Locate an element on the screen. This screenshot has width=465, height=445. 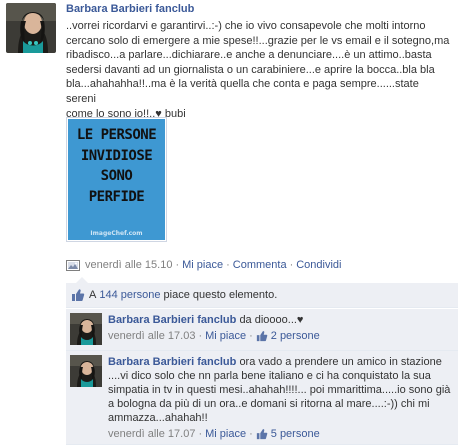
post-author: Barbara Barbieri fanclub is located at coordinates (130, 9).